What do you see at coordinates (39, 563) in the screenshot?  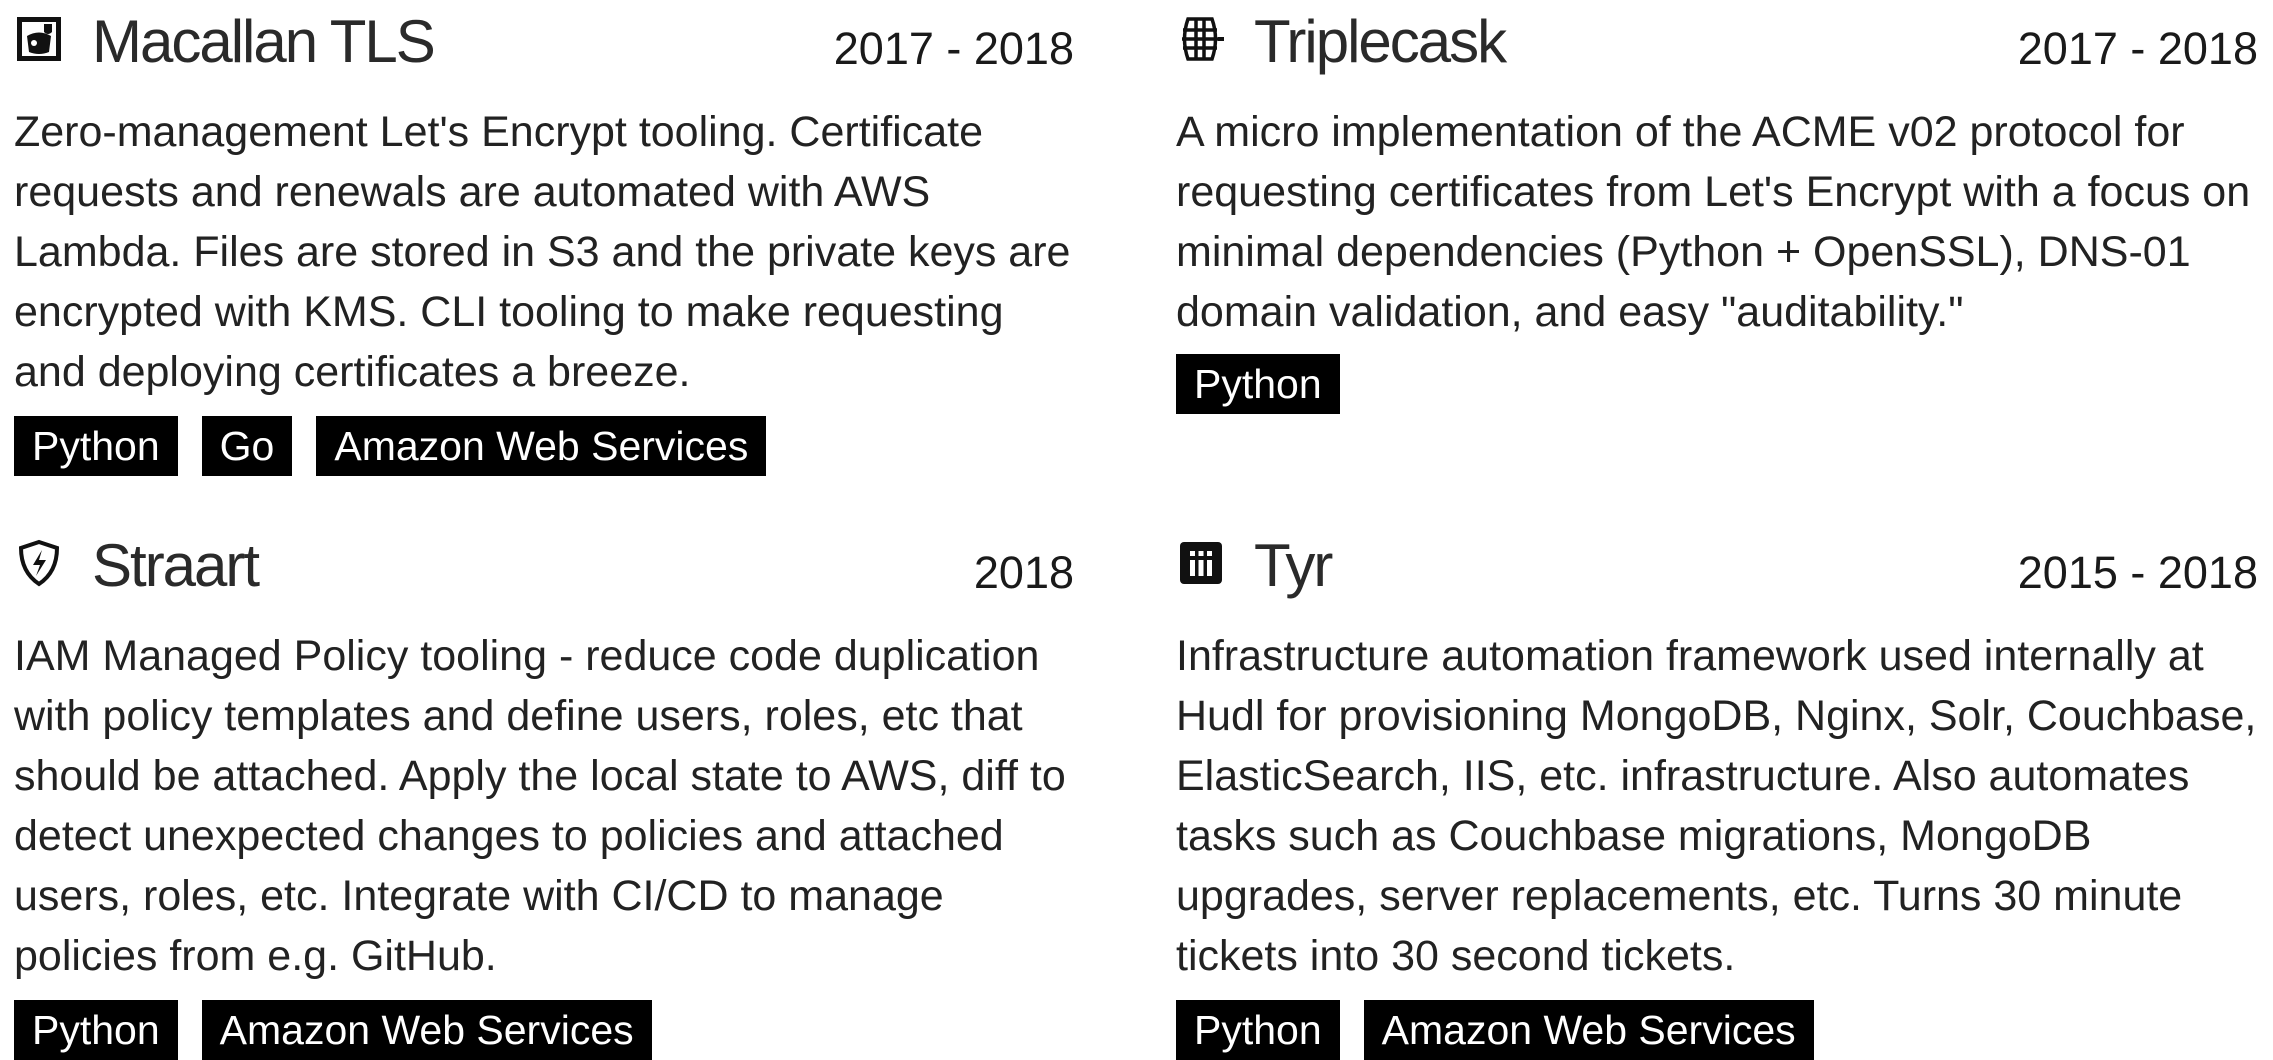 I see `shield-bolt-icon` at bounding box center [39, 563].